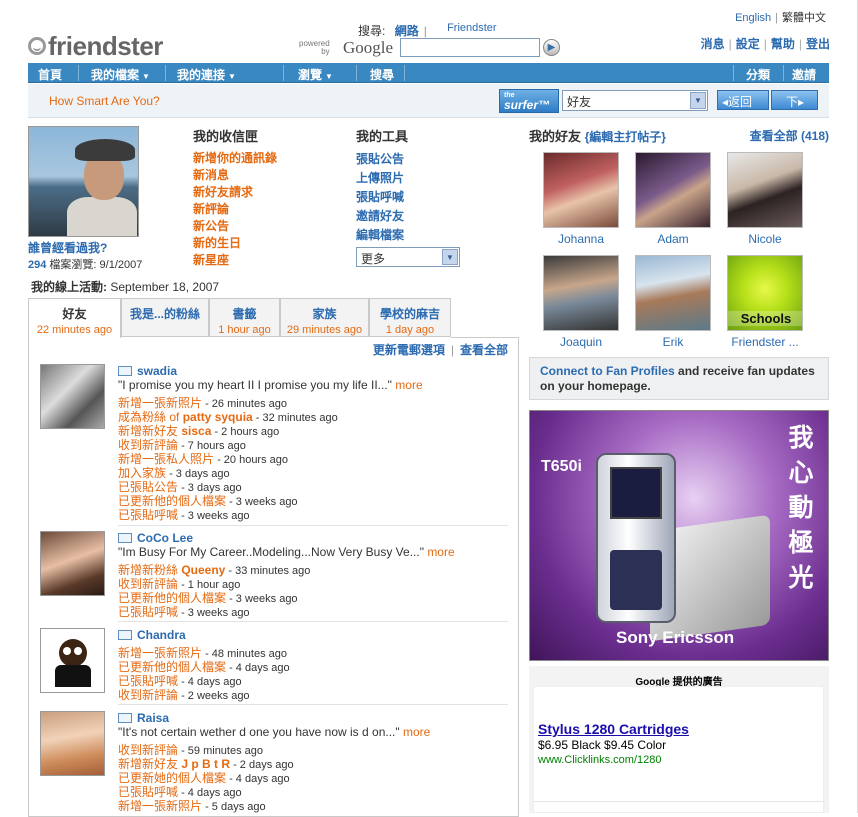 This screenshot has width=858, height=817. I want to click on tools-item: 張貼呼喊, so click(380, 196).